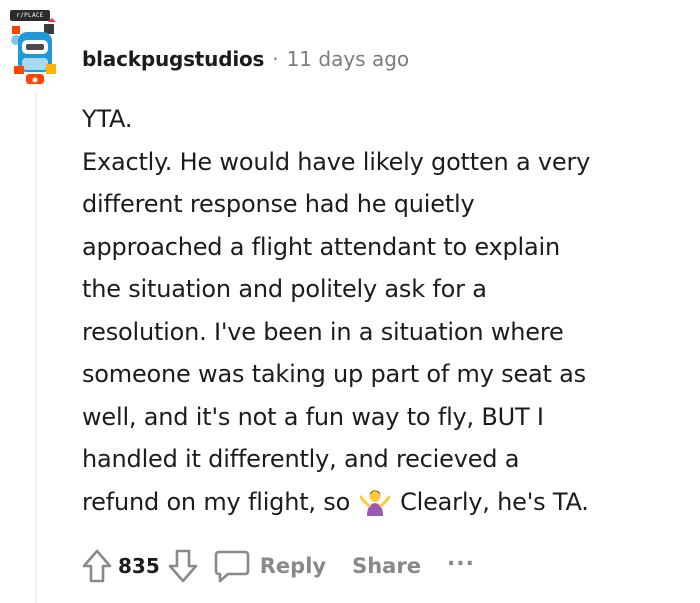 The image size is (700, 603). I want to click on person-shrugging-emoji-icon, so click(375, 502).